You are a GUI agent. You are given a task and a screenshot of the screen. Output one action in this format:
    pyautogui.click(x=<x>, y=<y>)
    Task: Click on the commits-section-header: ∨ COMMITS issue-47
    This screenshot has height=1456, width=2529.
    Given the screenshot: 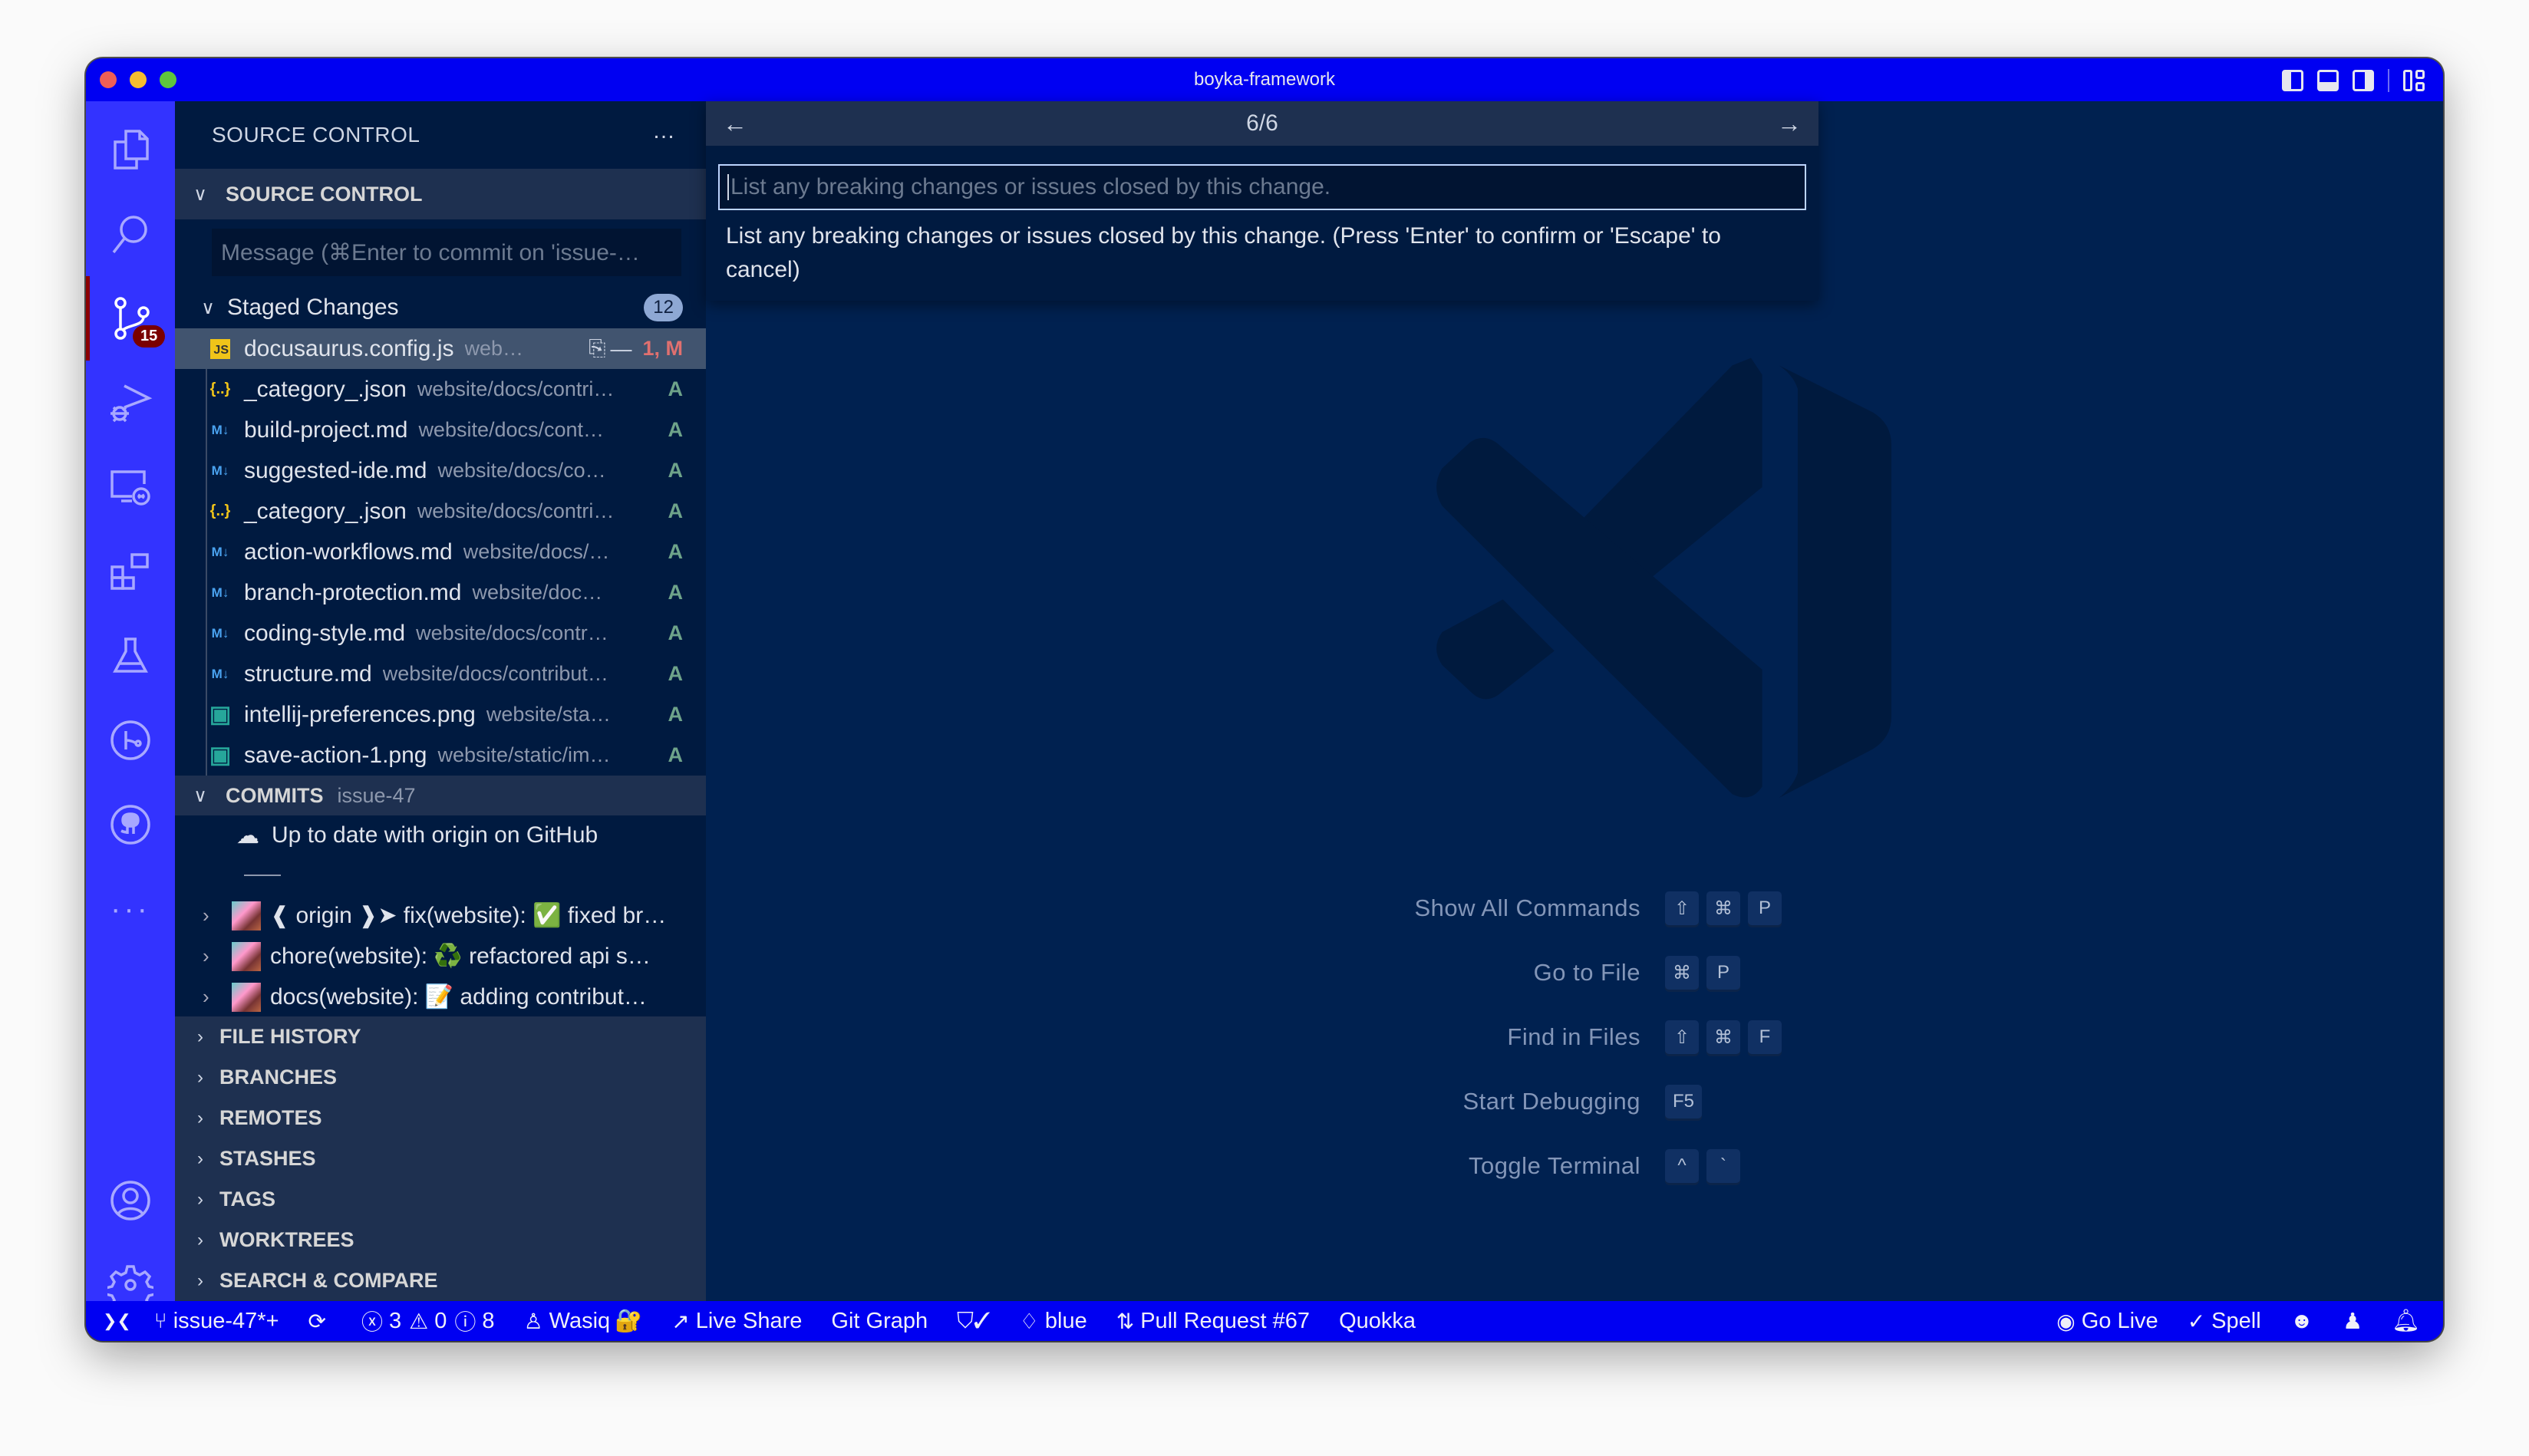 What is the action you would take?
    pyautogui.click(x=441, y=795)
    